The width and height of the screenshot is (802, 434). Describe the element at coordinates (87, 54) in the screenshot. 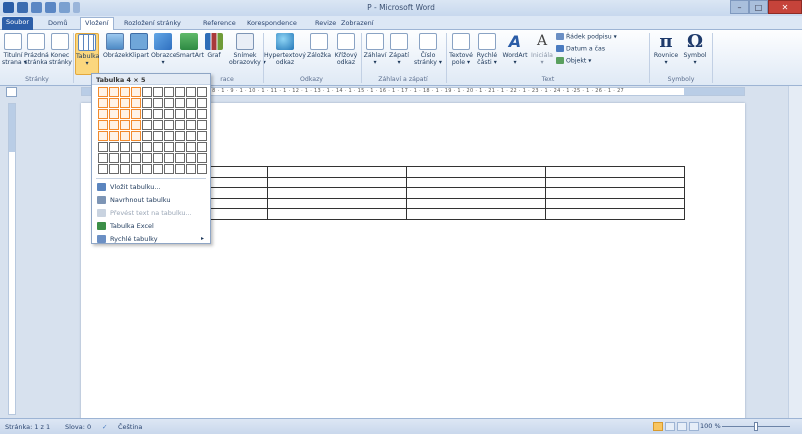

I see `table-button: Tabulka ▾` at that location.